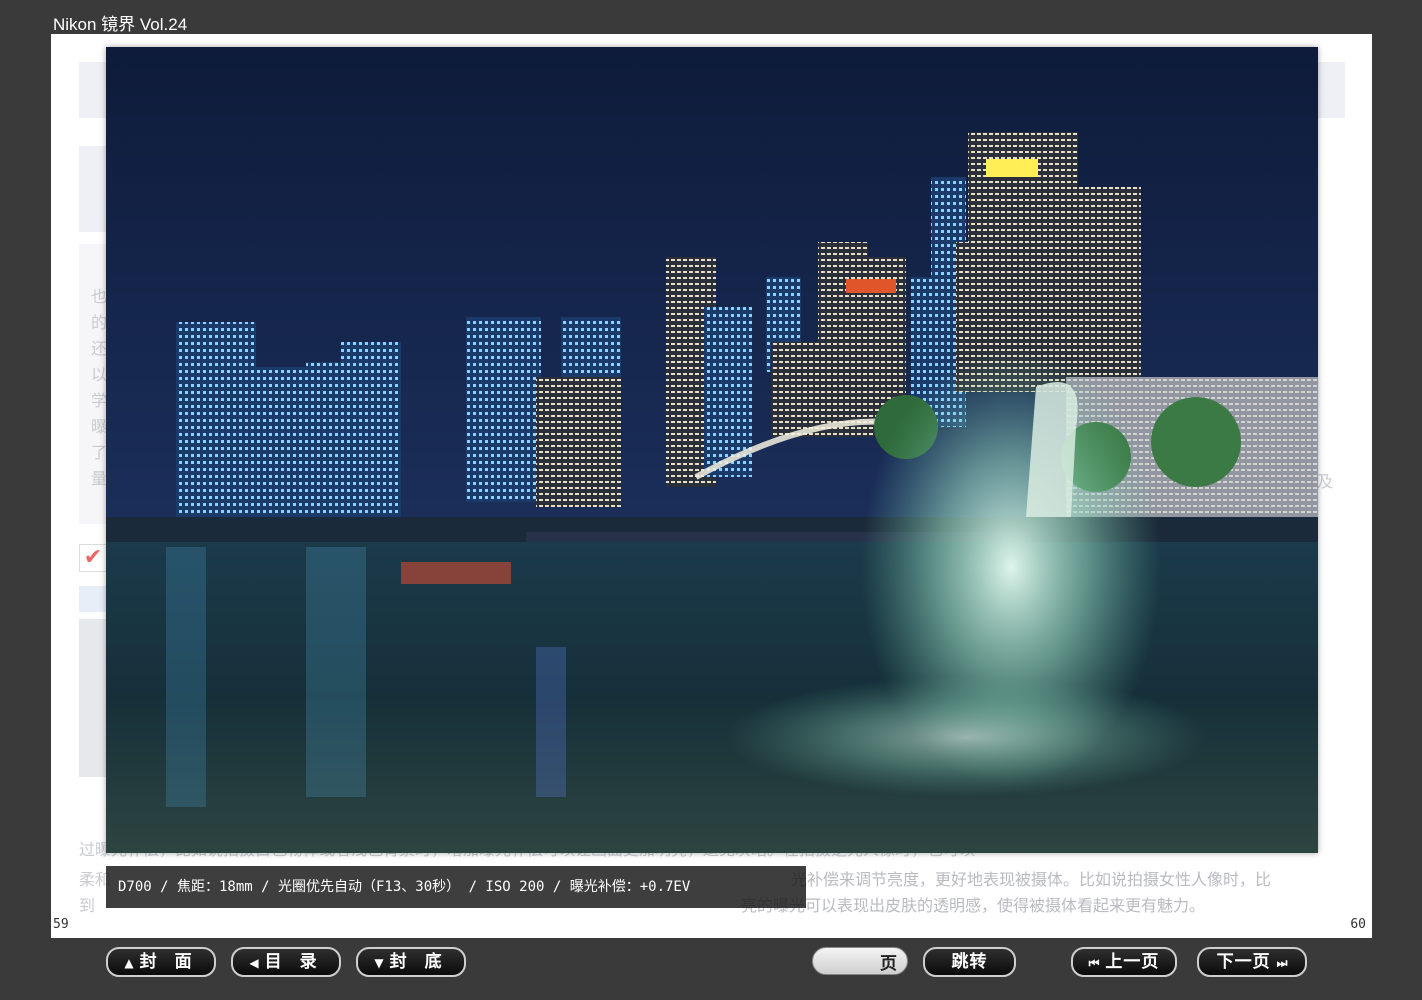  What do you see at coordinates (254, 963) in the screenshot?
I see `triangle-left-icon: ◀` at bounding box center [254, 963].